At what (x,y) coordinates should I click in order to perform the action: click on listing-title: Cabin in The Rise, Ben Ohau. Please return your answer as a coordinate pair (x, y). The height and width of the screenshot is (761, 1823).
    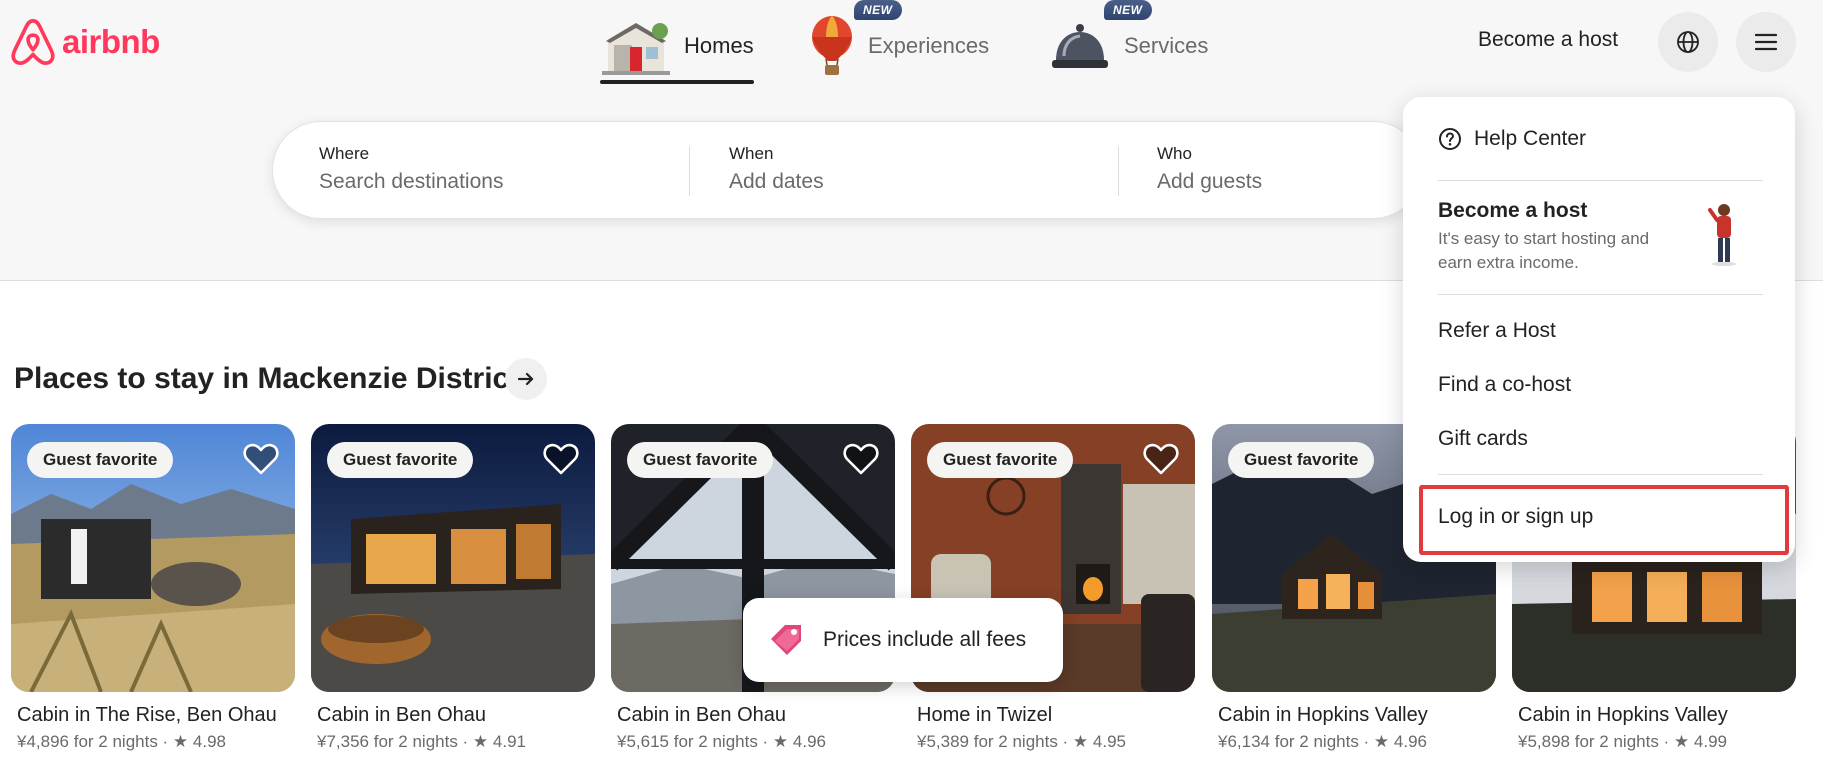
    Looking at the image, I should click on (147, 715).